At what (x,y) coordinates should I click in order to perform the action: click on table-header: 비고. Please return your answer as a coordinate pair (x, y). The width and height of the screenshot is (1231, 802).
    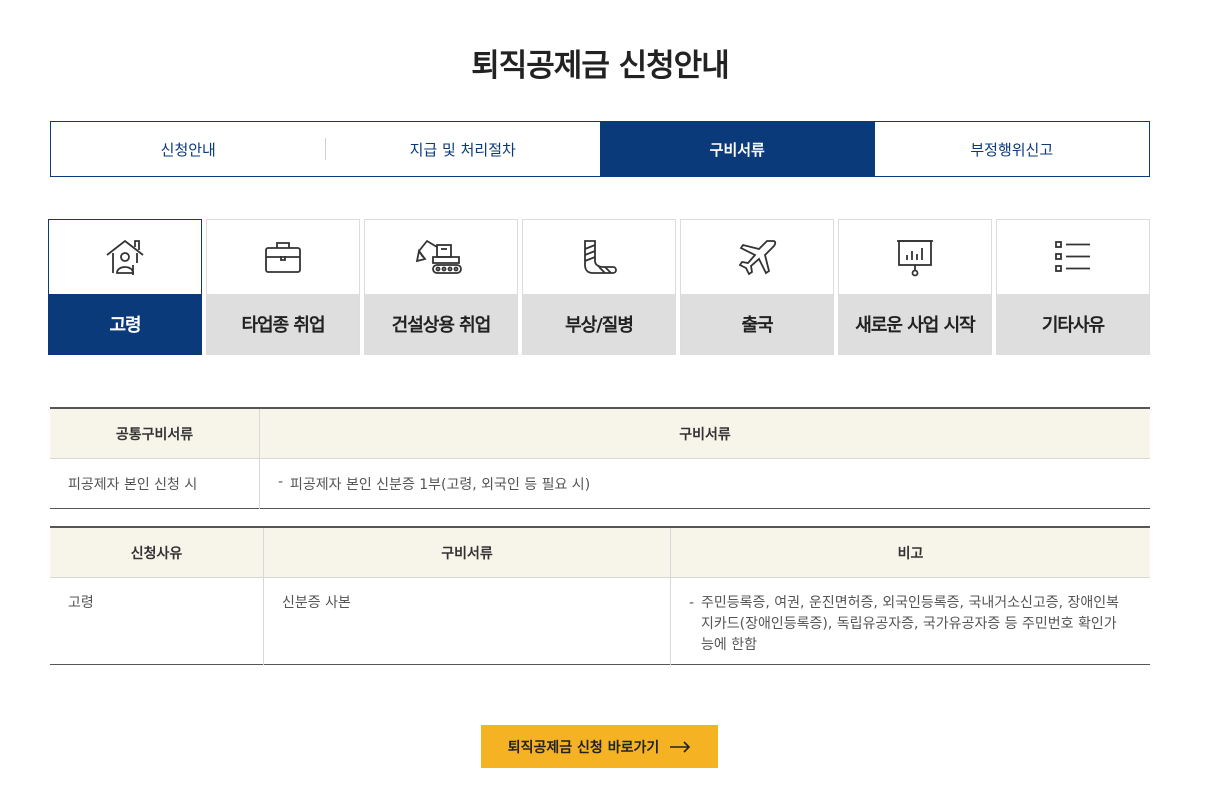
    Looking at the image, I should click on (910, 552).